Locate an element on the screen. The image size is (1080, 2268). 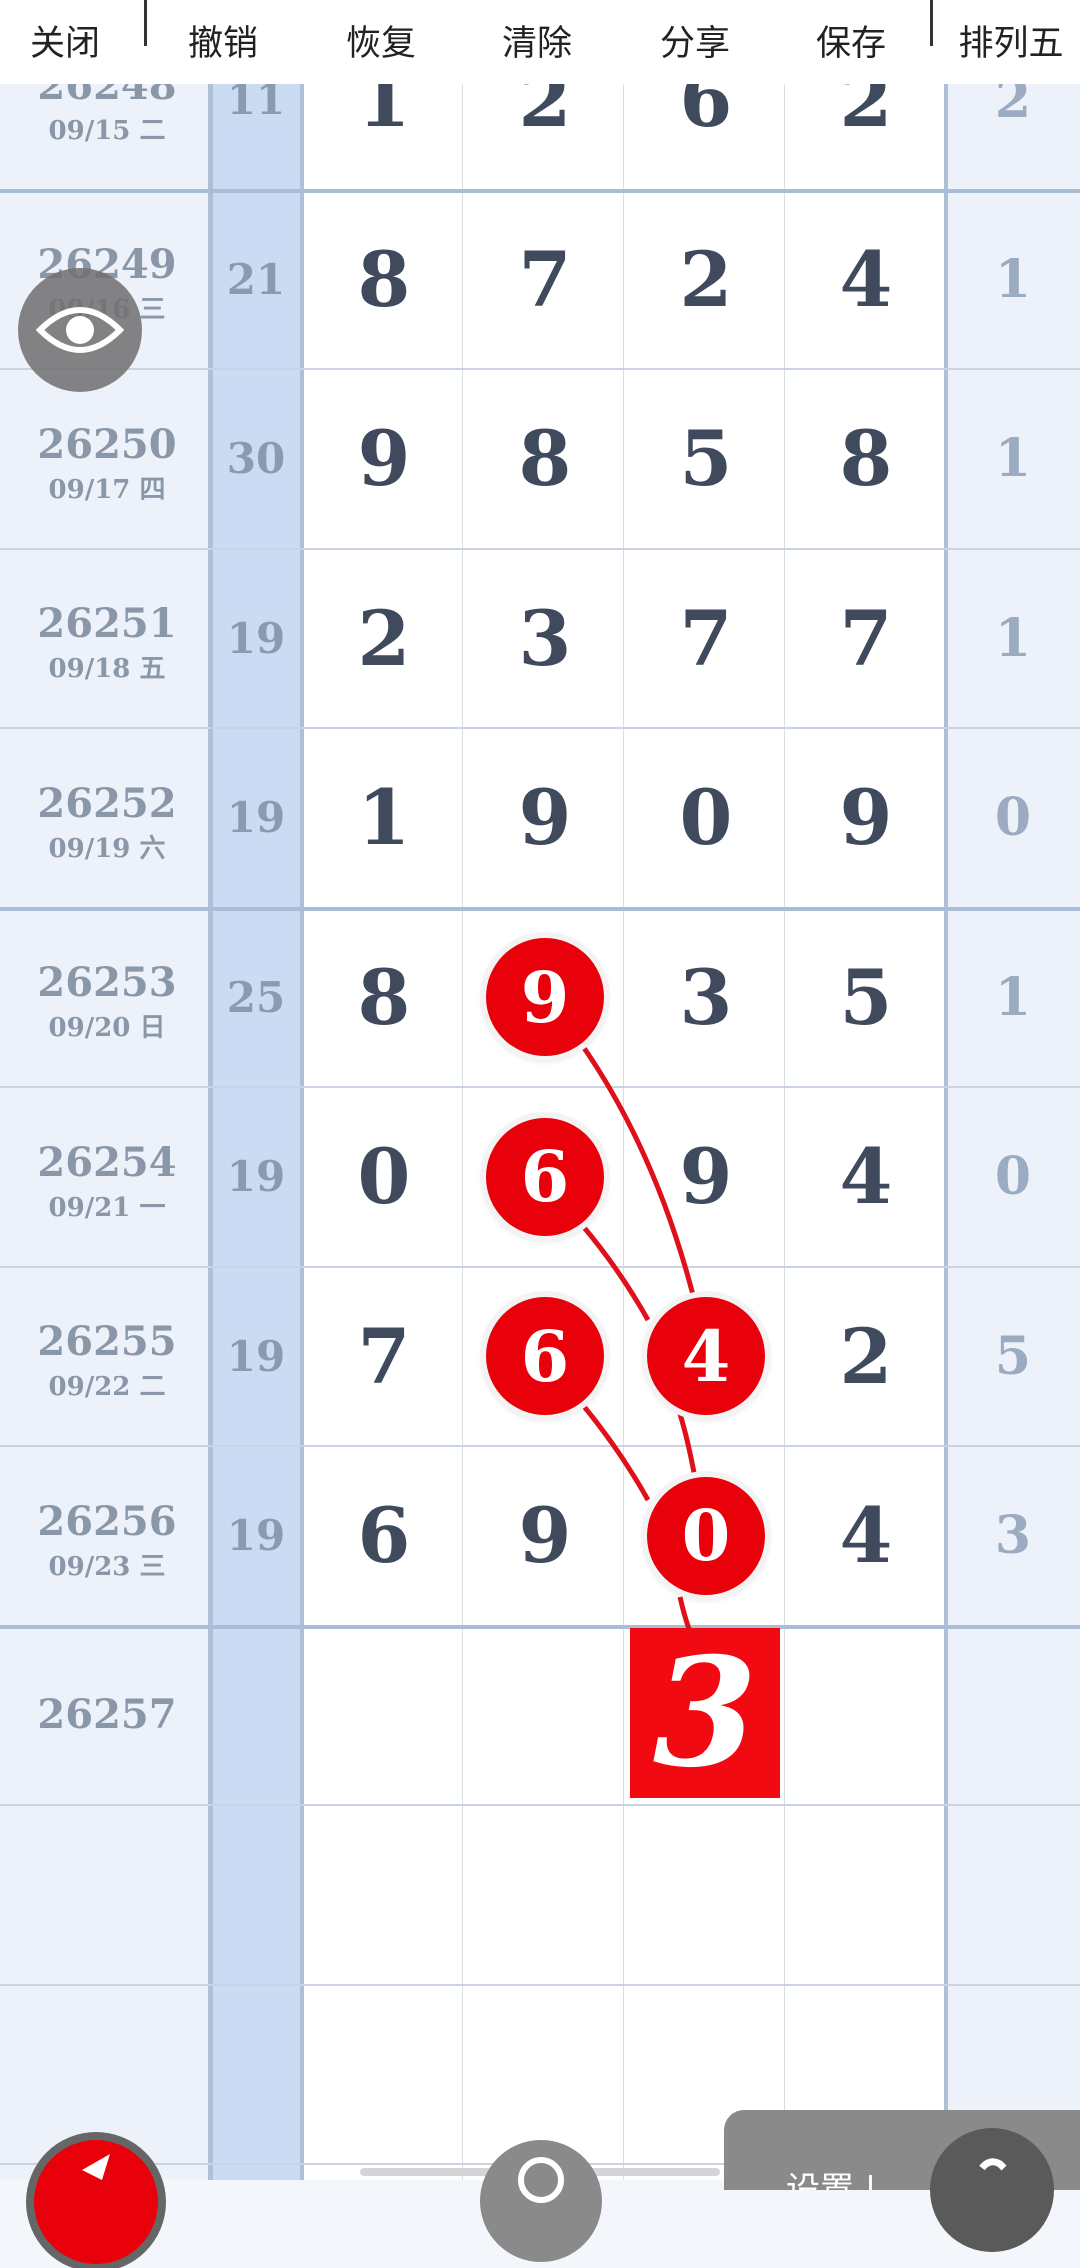
span-value: 5 is located at coordinates (1013, 1356).